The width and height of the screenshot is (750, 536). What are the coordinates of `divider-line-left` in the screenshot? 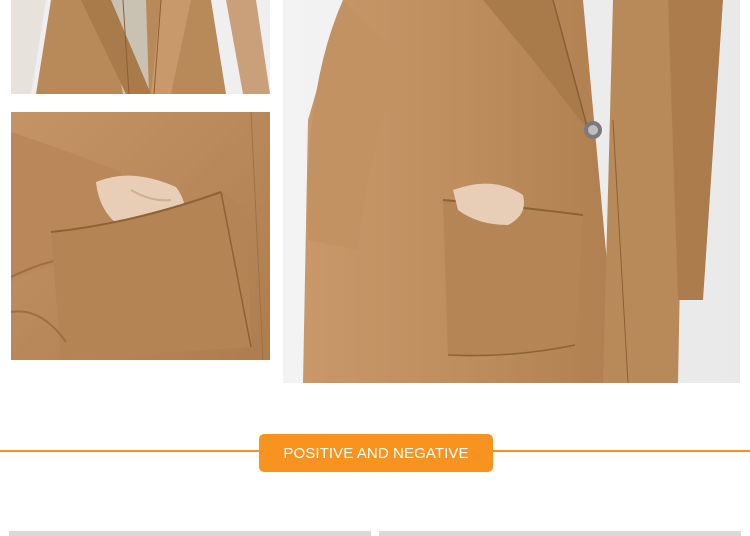 It's located at (130, 451).